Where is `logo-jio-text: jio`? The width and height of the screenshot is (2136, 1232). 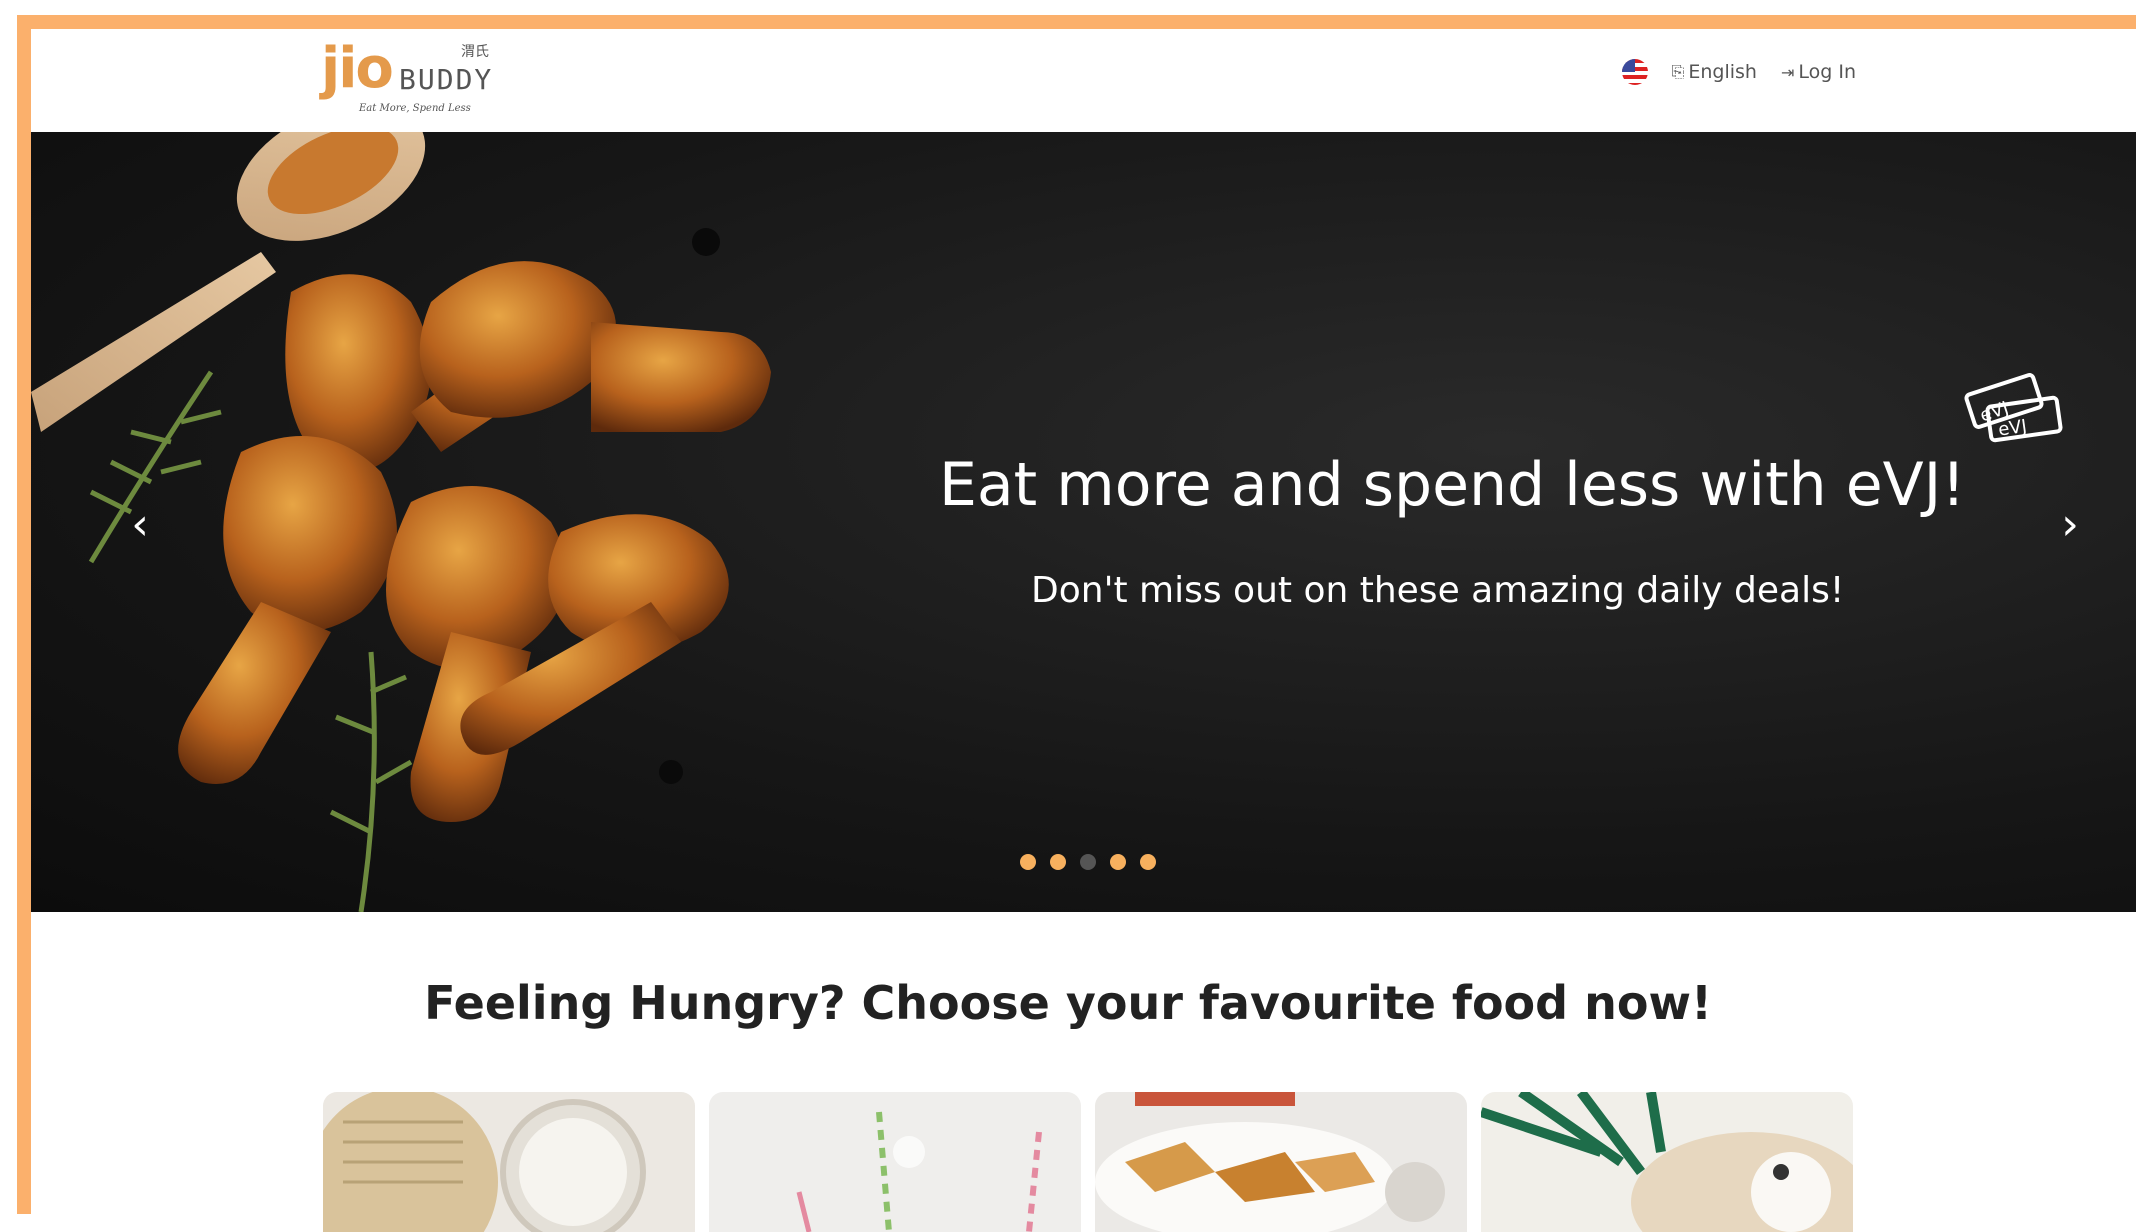 logo-jio-text: jio is located at coordinates (357, 68).